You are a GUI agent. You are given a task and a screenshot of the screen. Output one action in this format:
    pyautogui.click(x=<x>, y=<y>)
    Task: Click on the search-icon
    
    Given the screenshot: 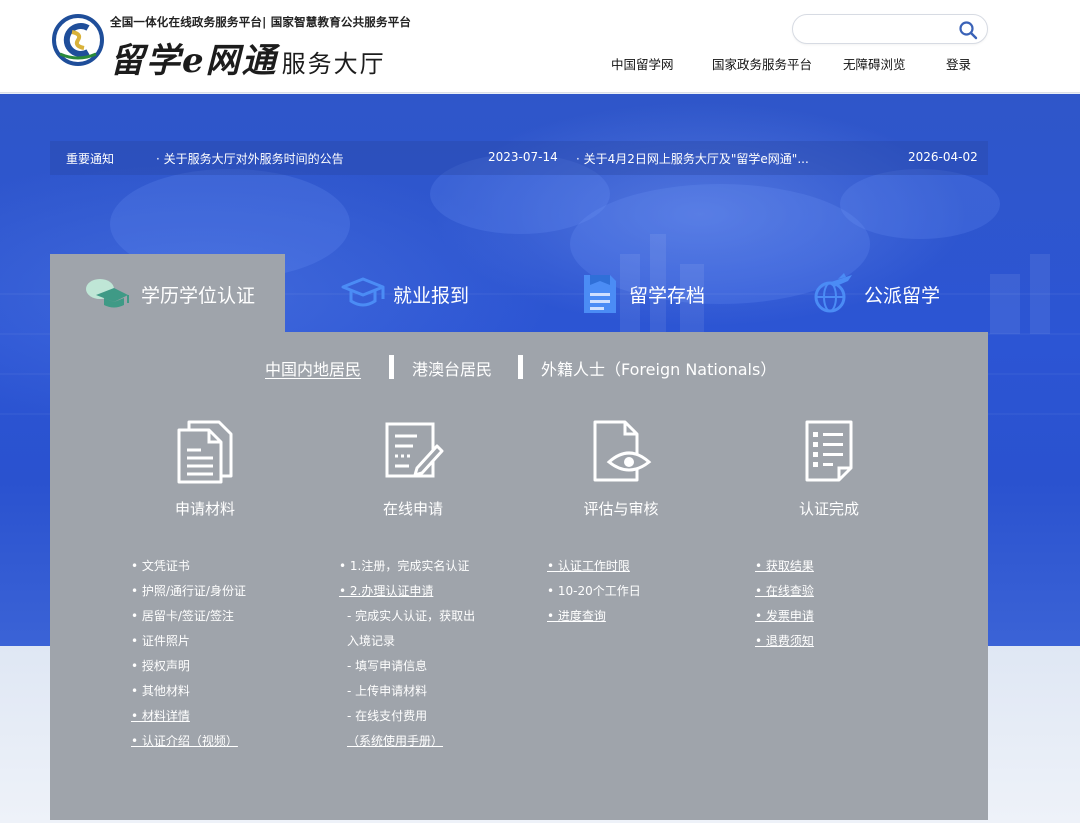 What is the action you would take?
    pyautogui.click(x=968, y=30)
    